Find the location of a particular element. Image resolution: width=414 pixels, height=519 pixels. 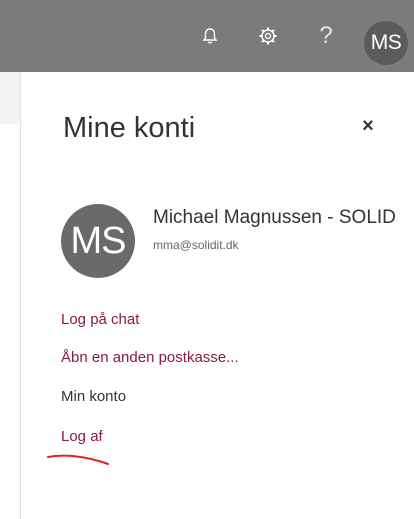

sign-out-link: Log af is located at coordinates (82, 436).